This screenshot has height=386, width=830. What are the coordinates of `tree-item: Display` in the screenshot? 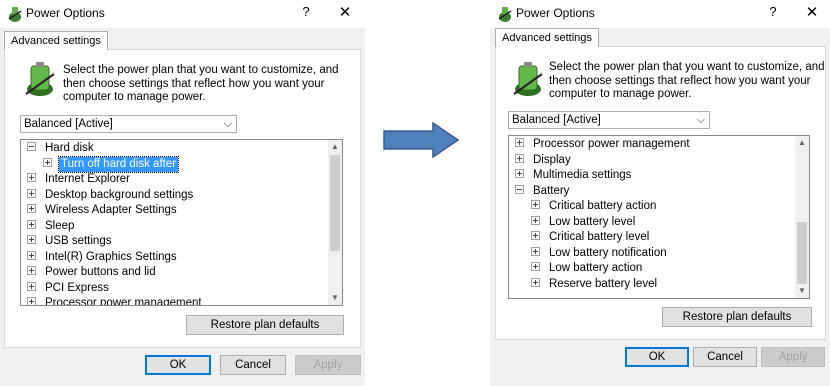 It's located at (544, 160).